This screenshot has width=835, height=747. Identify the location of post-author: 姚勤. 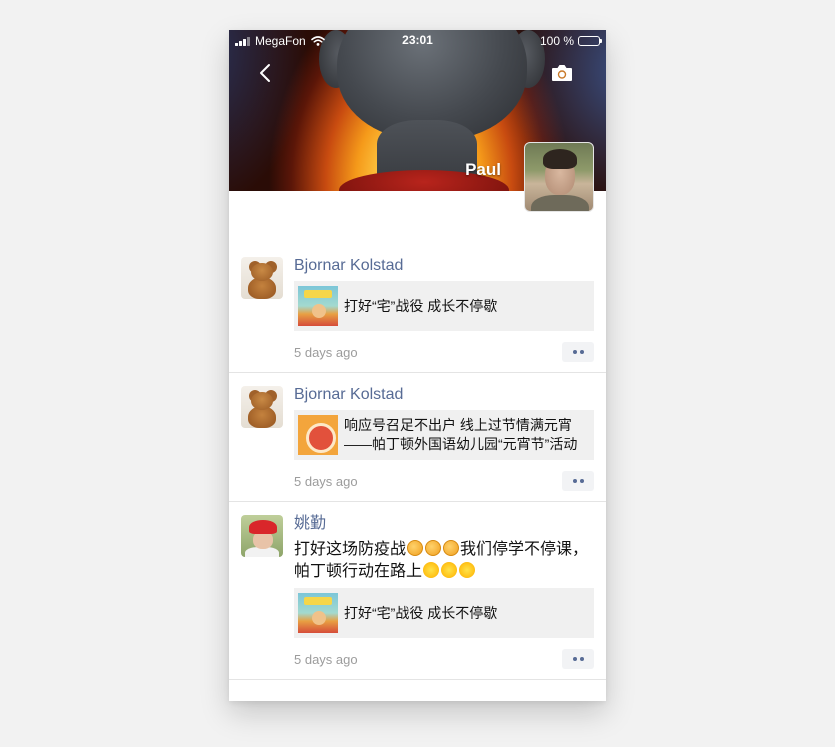
(444, 524).